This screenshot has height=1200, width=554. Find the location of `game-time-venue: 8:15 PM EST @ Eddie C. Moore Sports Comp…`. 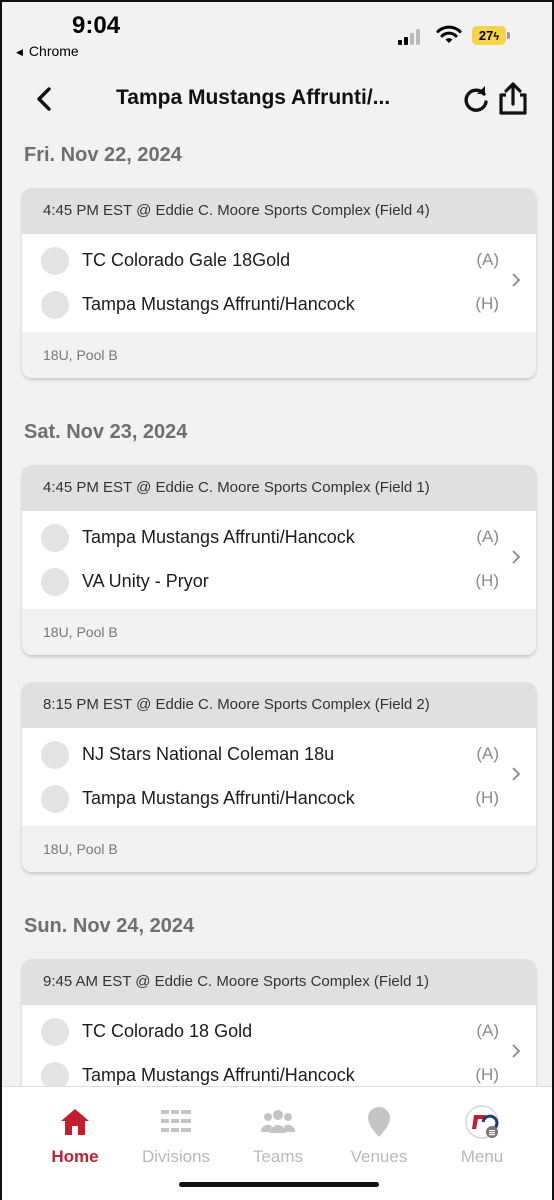

game-time-venue: 8:15 PM EST @ Eddie C. Moore Sports Comp… is located at coordinates (279, 705).